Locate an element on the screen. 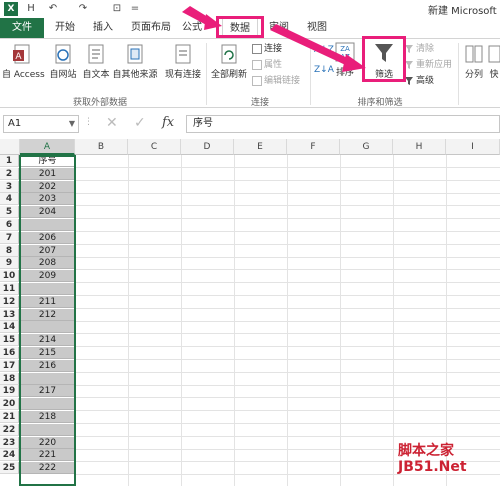 This screenshot has height=486, width=500. annotation-arrows is located at coordinates (274, 39).